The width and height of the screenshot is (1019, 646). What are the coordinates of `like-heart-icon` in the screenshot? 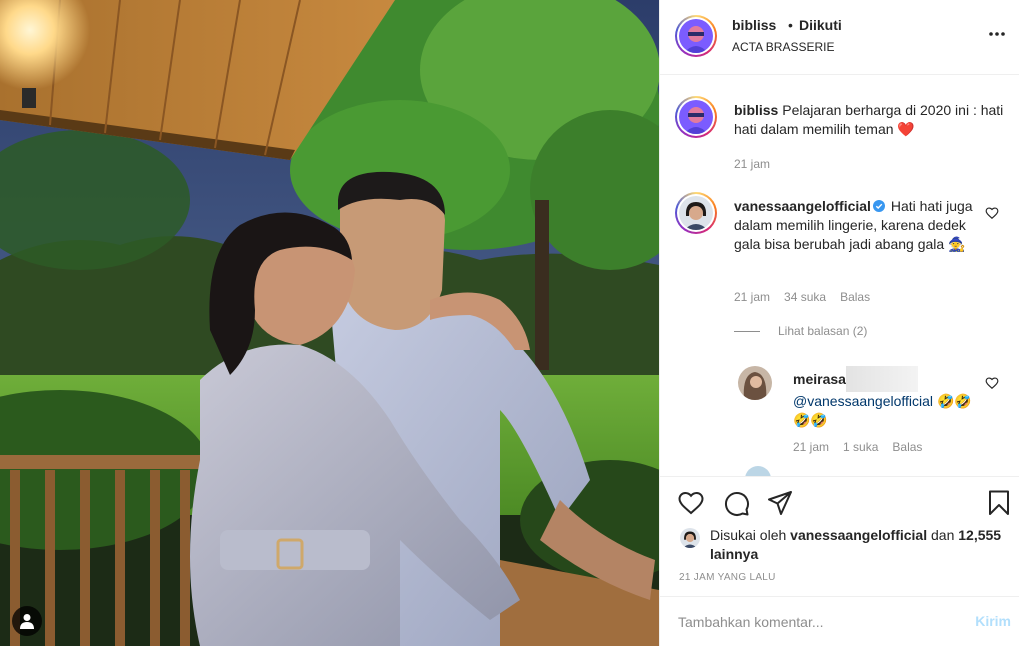 It's located at (691, 503).